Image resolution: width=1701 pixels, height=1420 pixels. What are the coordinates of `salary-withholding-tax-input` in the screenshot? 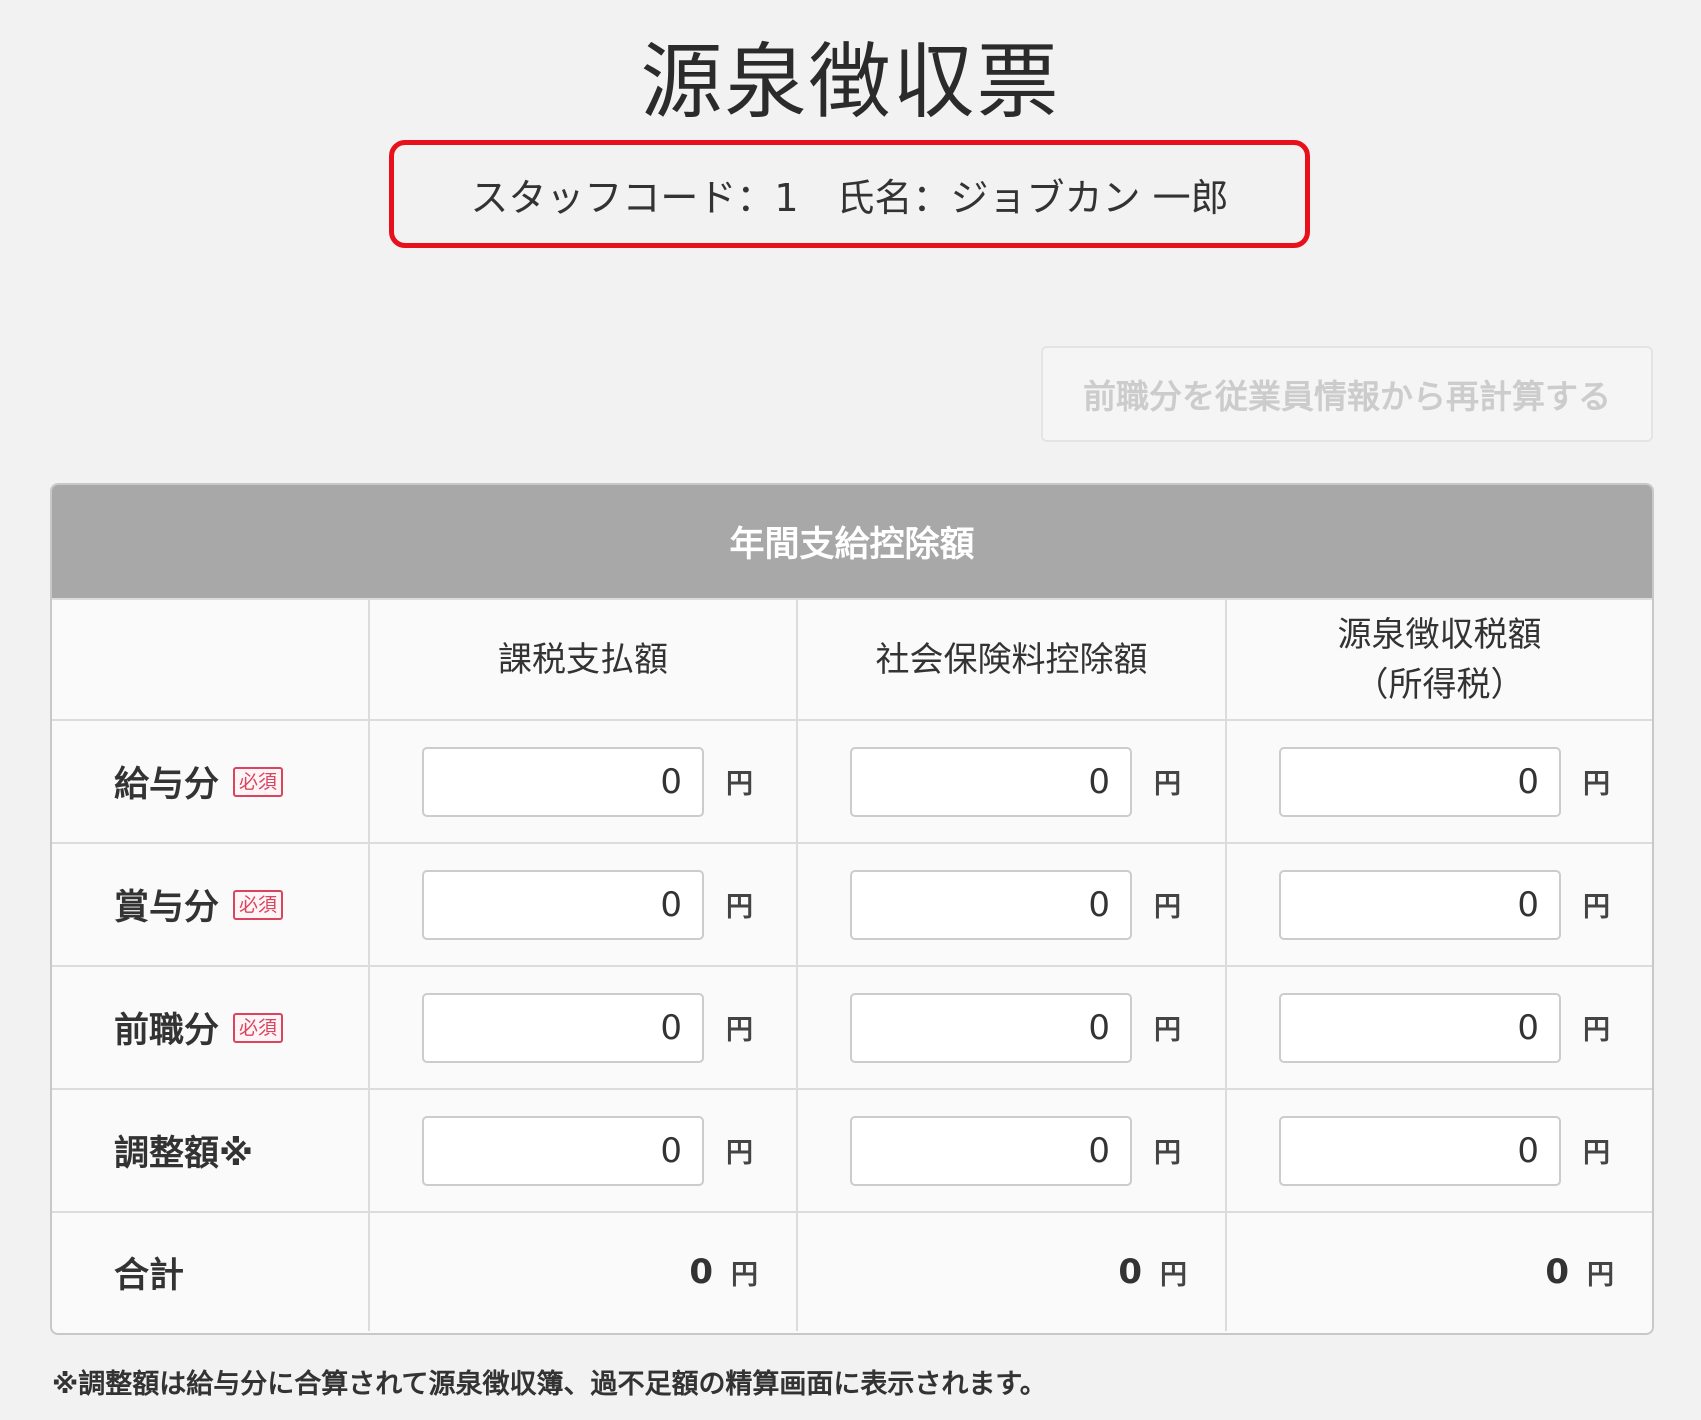 It's located at (1420, 781).